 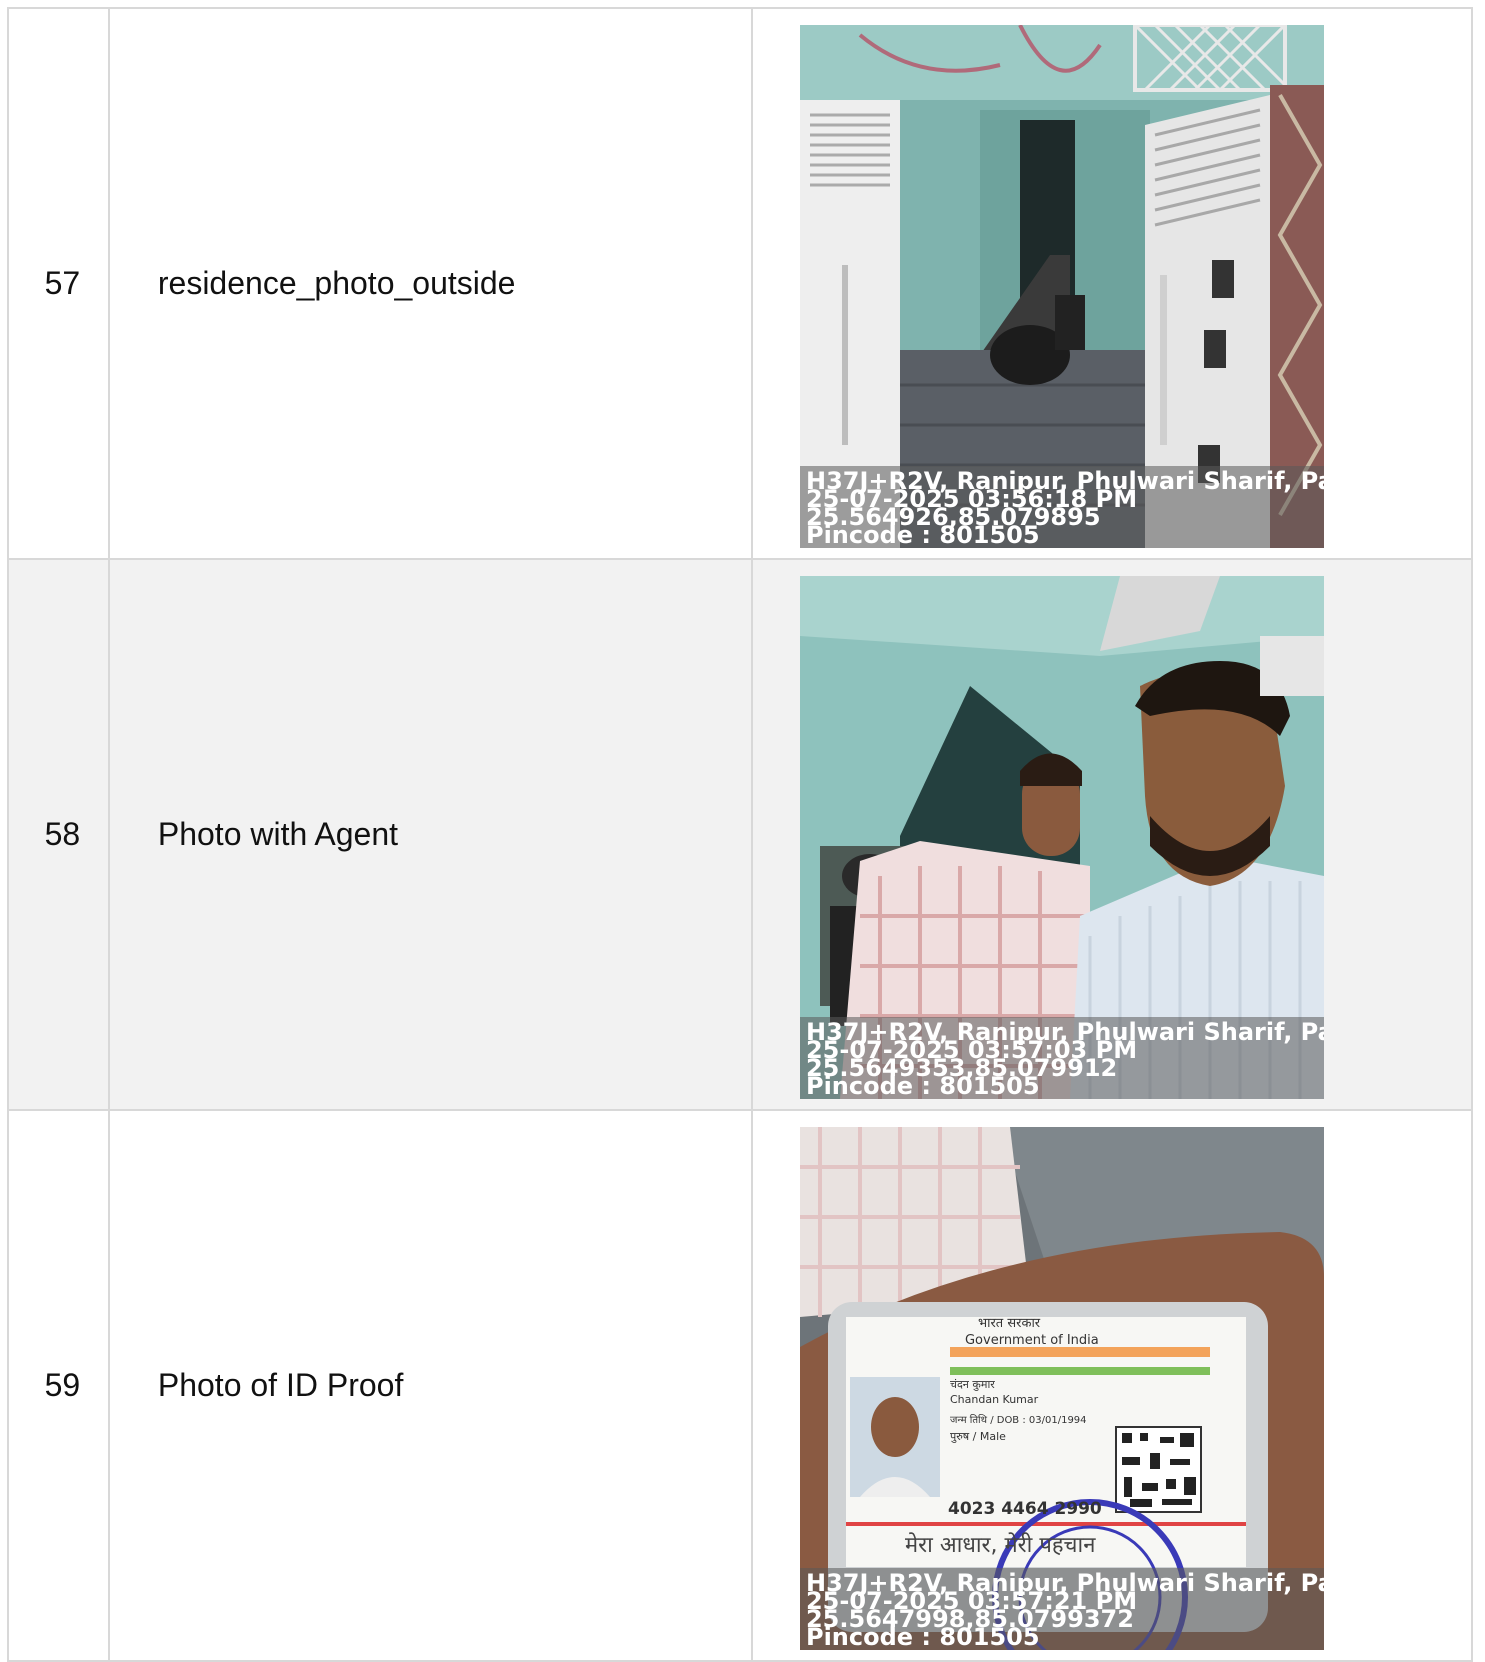 What do you see at coordinates (59, 835) in the screenshot?
I see `row-number: 58` at bounding box center [59, 835].